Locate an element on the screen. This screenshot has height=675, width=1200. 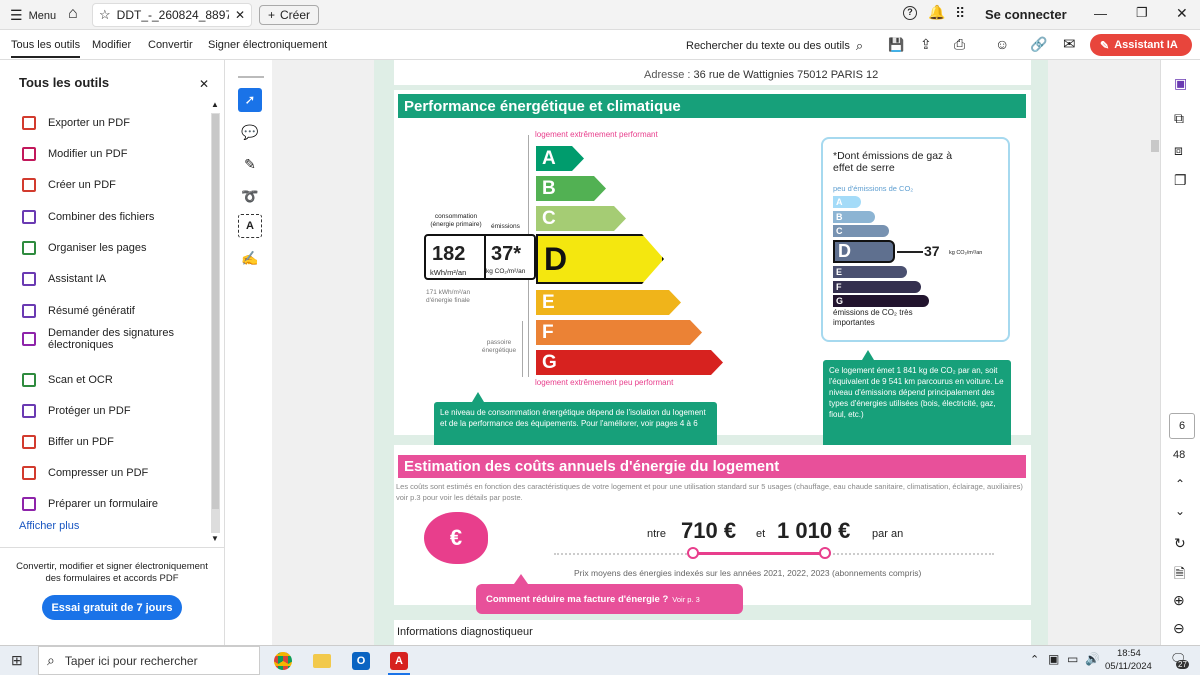
apps-grid-icon: ⠿ is located at coordinates (960, 13).